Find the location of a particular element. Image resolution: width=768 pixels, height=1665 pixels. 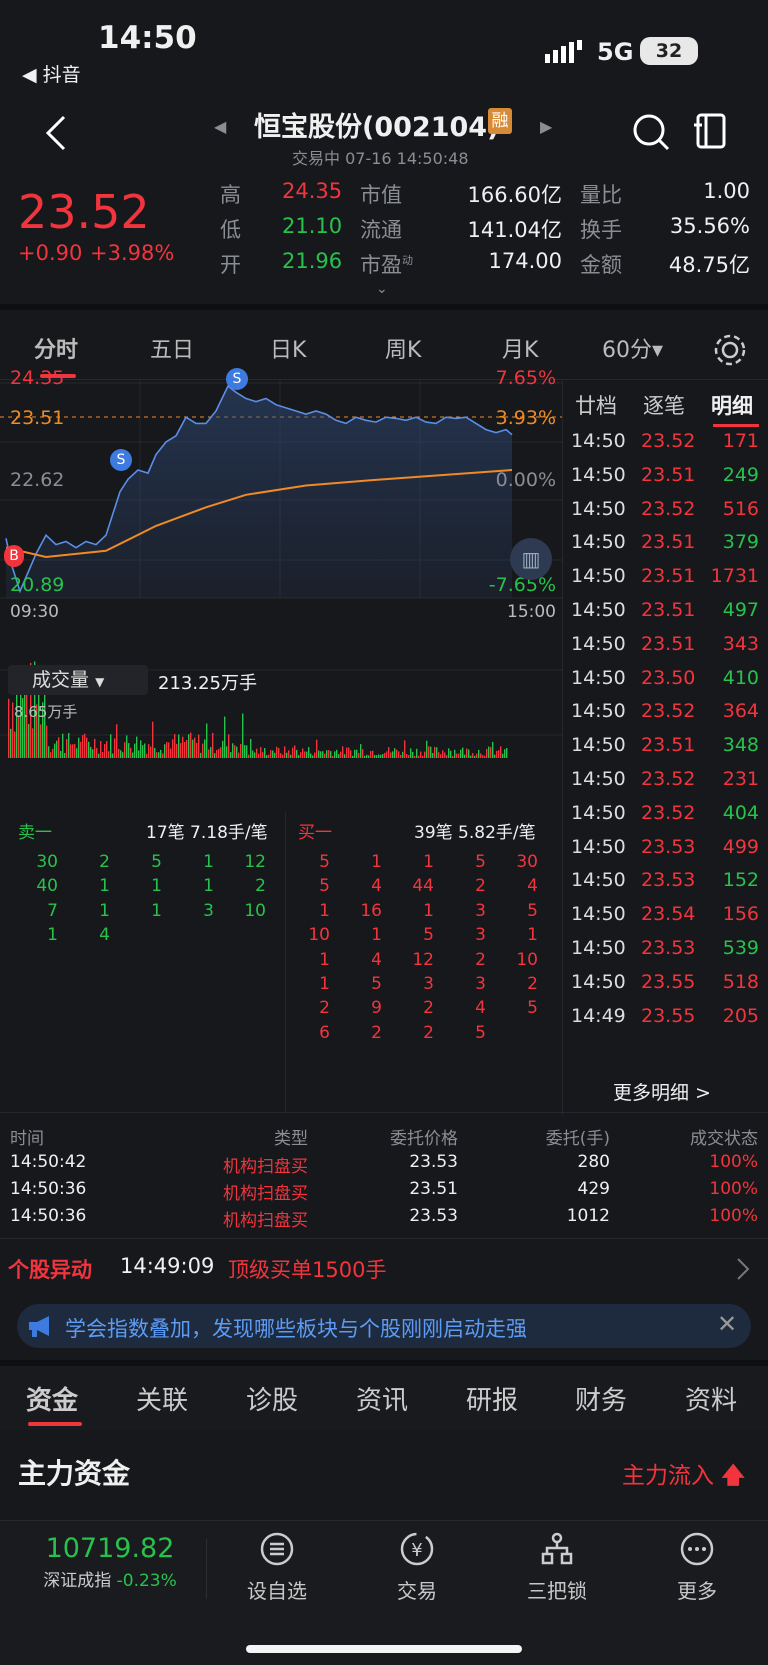

capital-section: 主力资金 主力流入 🡅 is located at coordinates (384, 1475).